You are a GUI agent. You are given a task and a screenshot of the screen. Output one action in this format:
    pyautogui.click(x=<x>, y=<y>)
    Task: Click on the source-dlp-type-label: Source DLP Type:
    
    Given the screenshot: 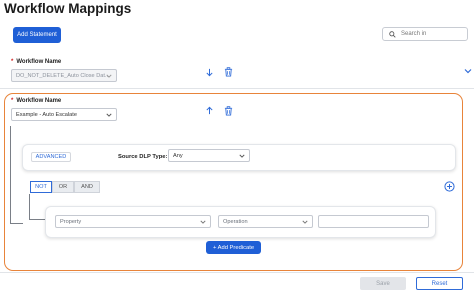 What is the action you would take?
    pyautogui.click(x=143, y=157)
    